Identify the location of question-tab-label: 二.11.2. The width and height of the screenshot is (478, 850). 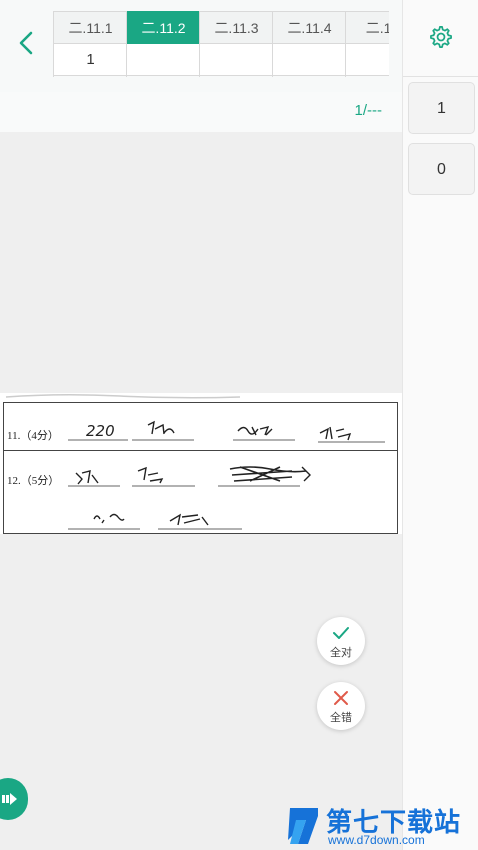
(163, 30).